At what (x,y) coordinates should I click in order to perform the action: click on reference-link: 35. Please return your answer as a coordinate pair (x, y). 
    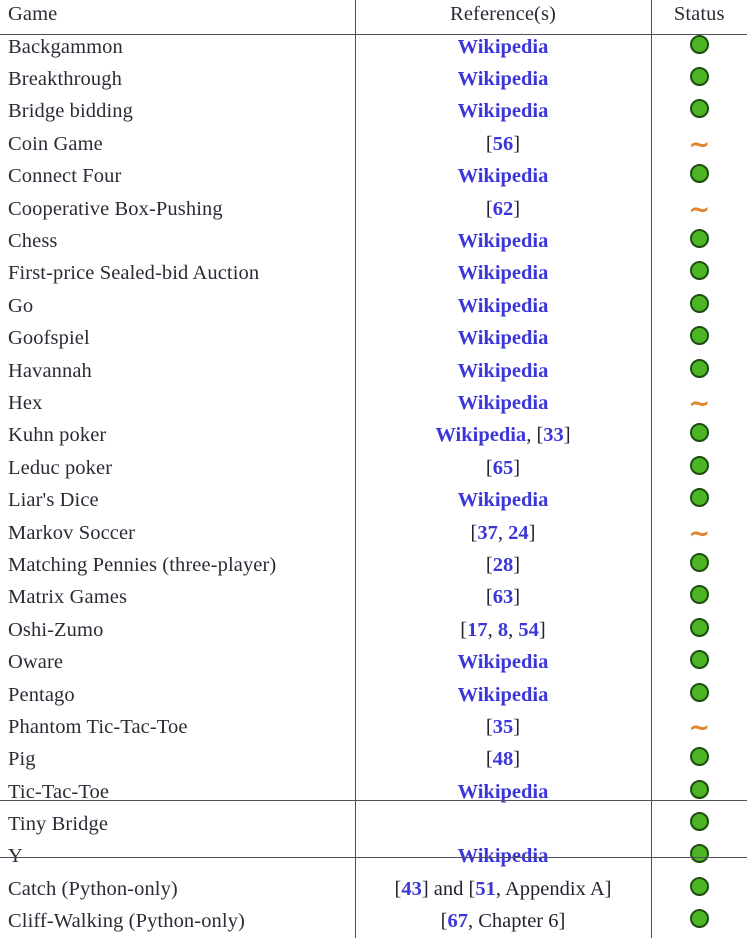
    Looking at the image, I should click on (503, 727).